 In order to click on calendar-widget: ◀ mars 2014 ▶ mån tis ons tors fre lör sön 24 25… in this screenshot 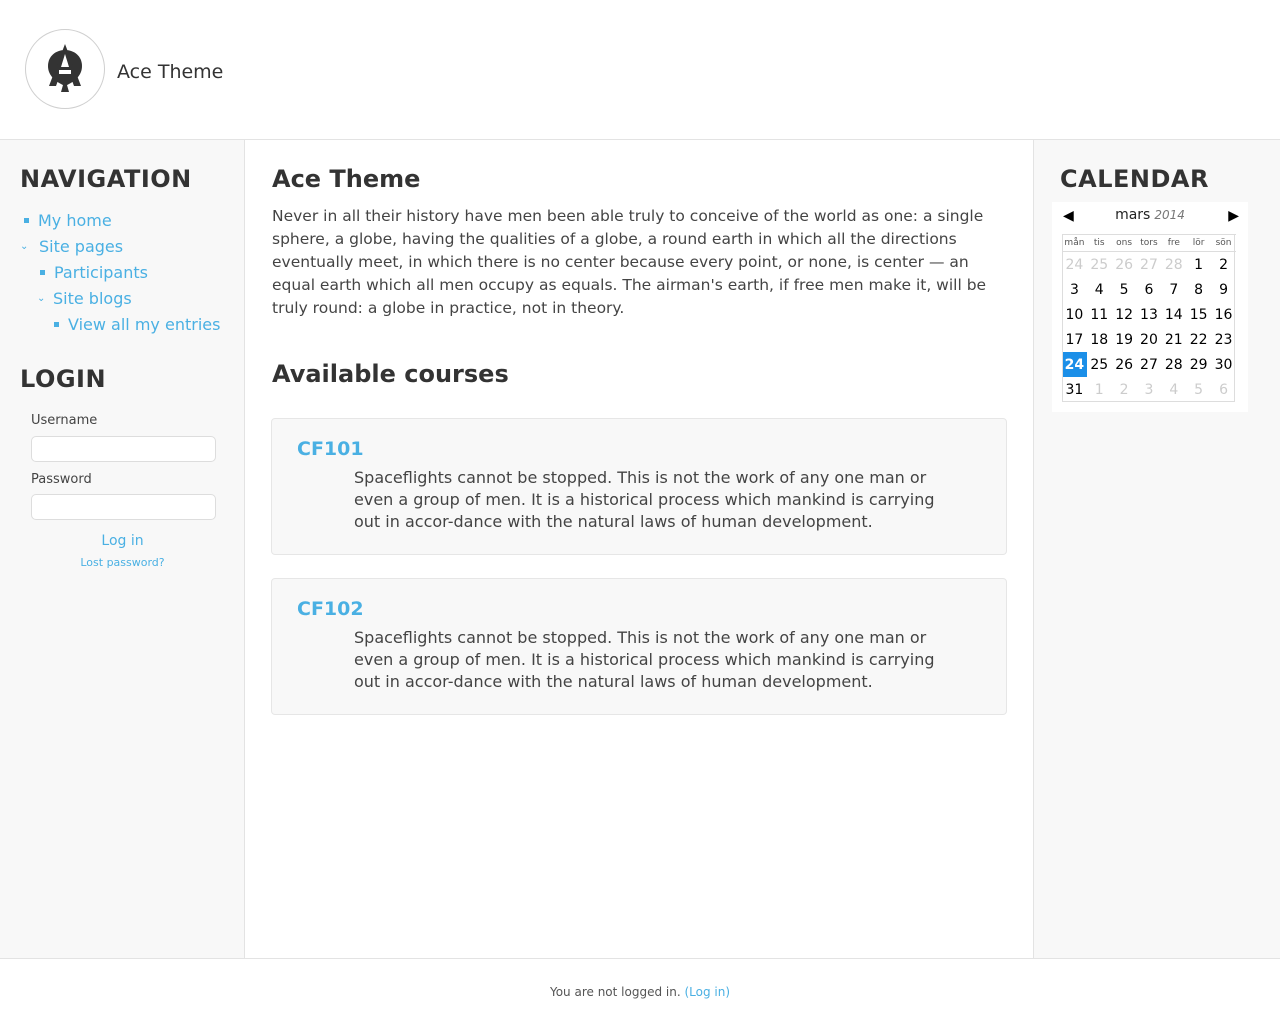, I will do `click(1150, 307)`.